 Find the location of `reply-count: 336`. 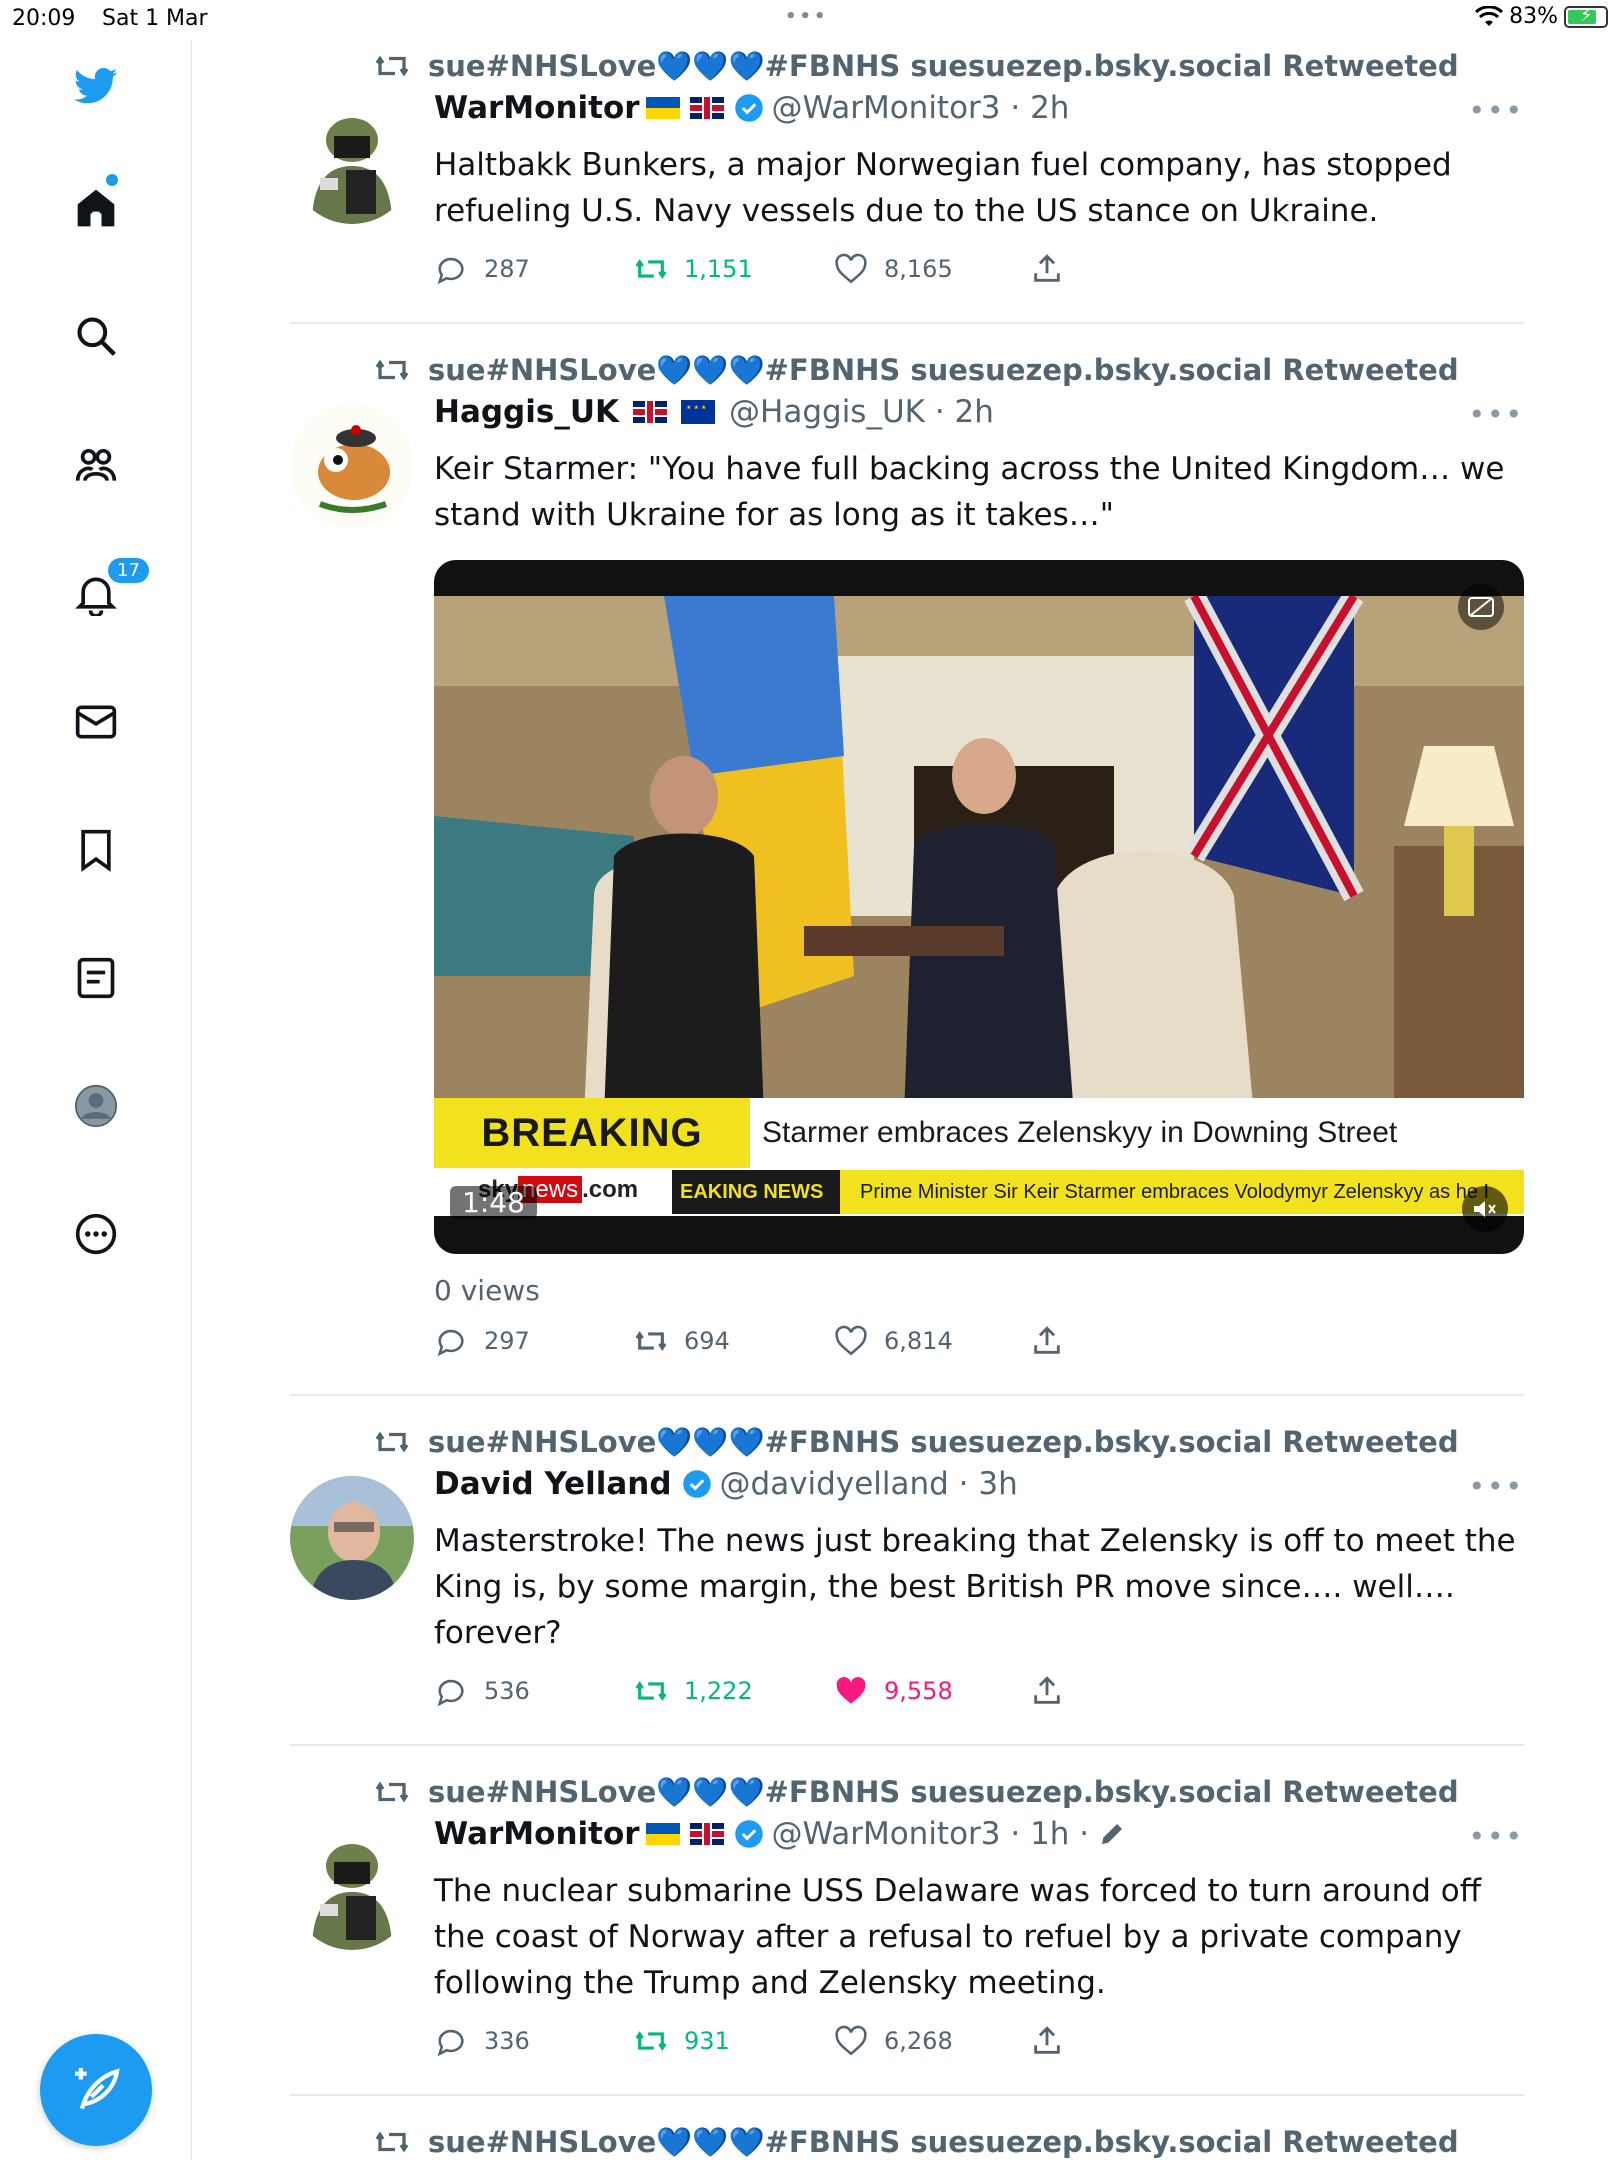

reply-count: 336 is located at coordinates (507, 2041).